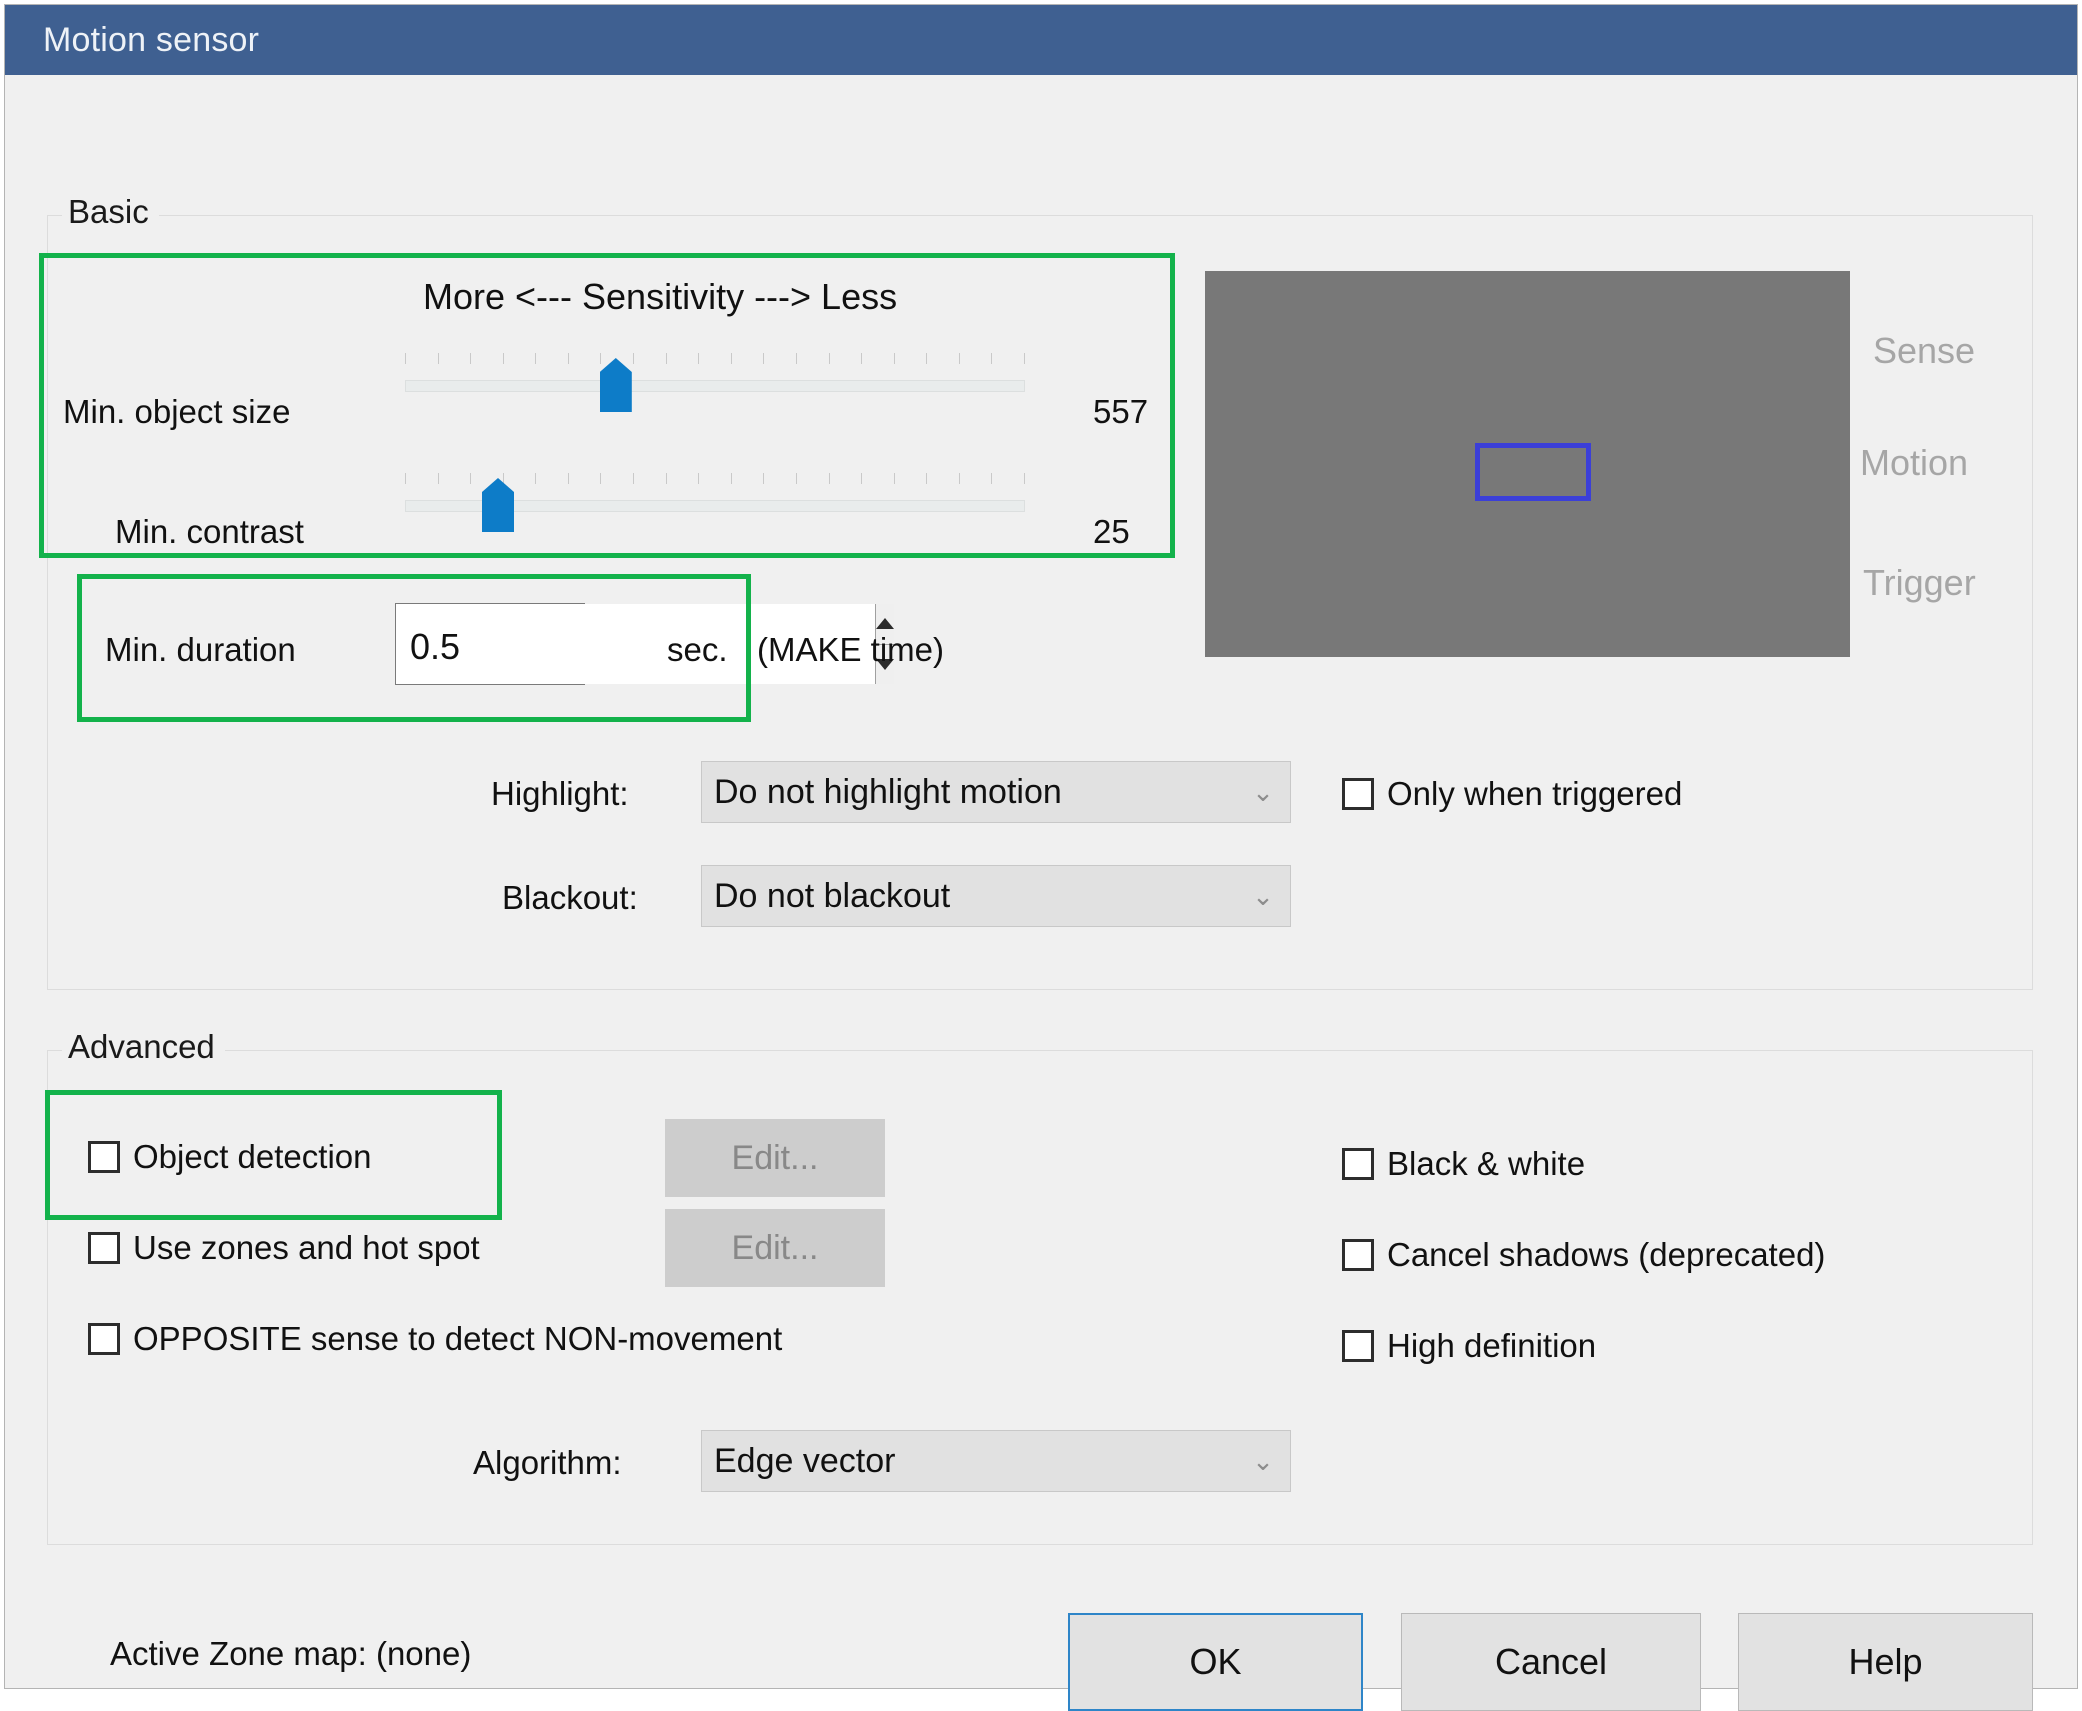 This screenshot has width=2082, height=1711. Describe the element at coordinates (1535, 793) in the screenshot. I see `only-when-triggered-label: Only when triggered` at that location.